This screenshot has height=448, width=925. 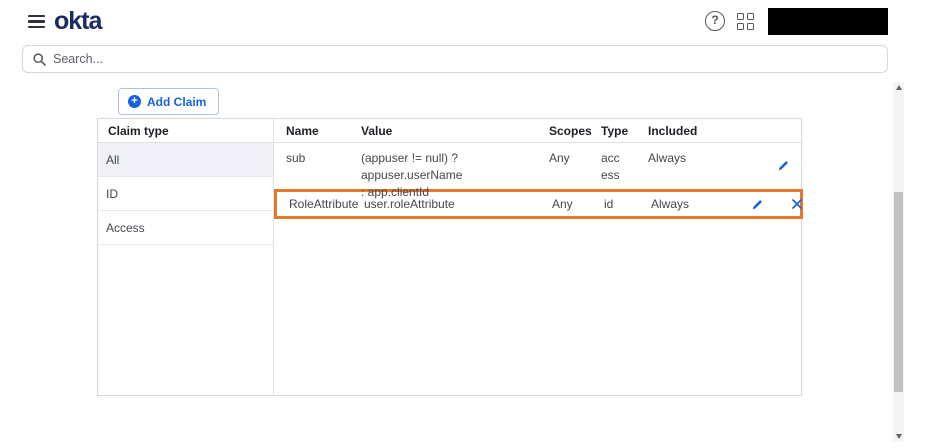 What do you see at coordinates (39, 59) in the screenshot?
I see `search-icon` at bounding box center [39, 59].